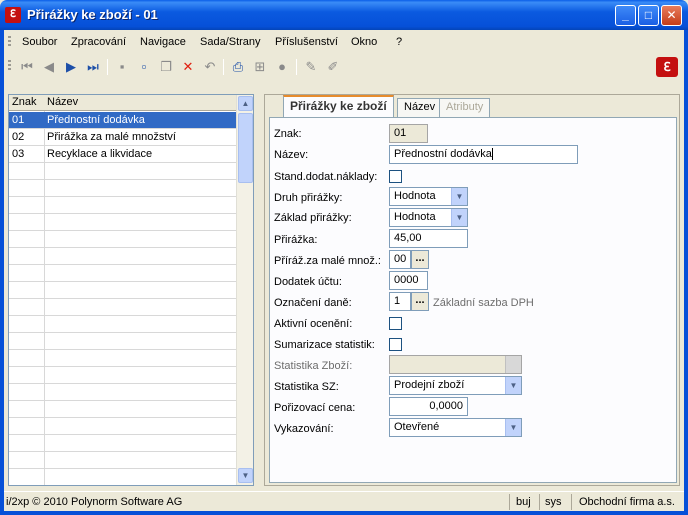  I want to click on label-porizovaci-cena: Pořizovací cena:, so click(315, 408).